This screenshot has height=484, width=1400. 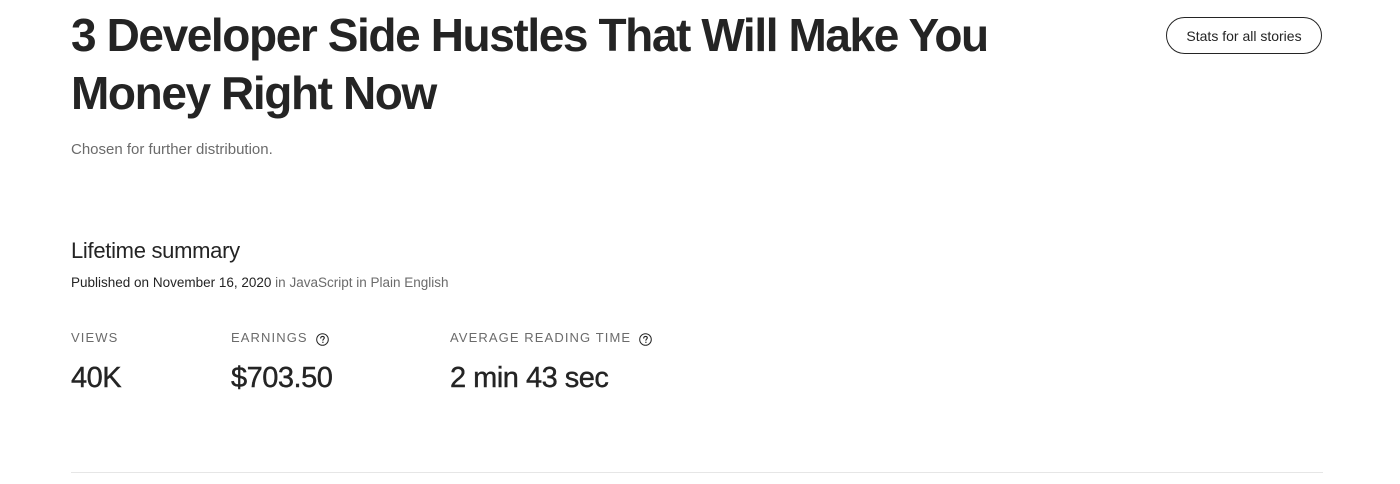 What do you see at coordinates (269, 337) in the screenshot?
I see `earnings-label: EARNINGS` at bounding box center [269, 337].